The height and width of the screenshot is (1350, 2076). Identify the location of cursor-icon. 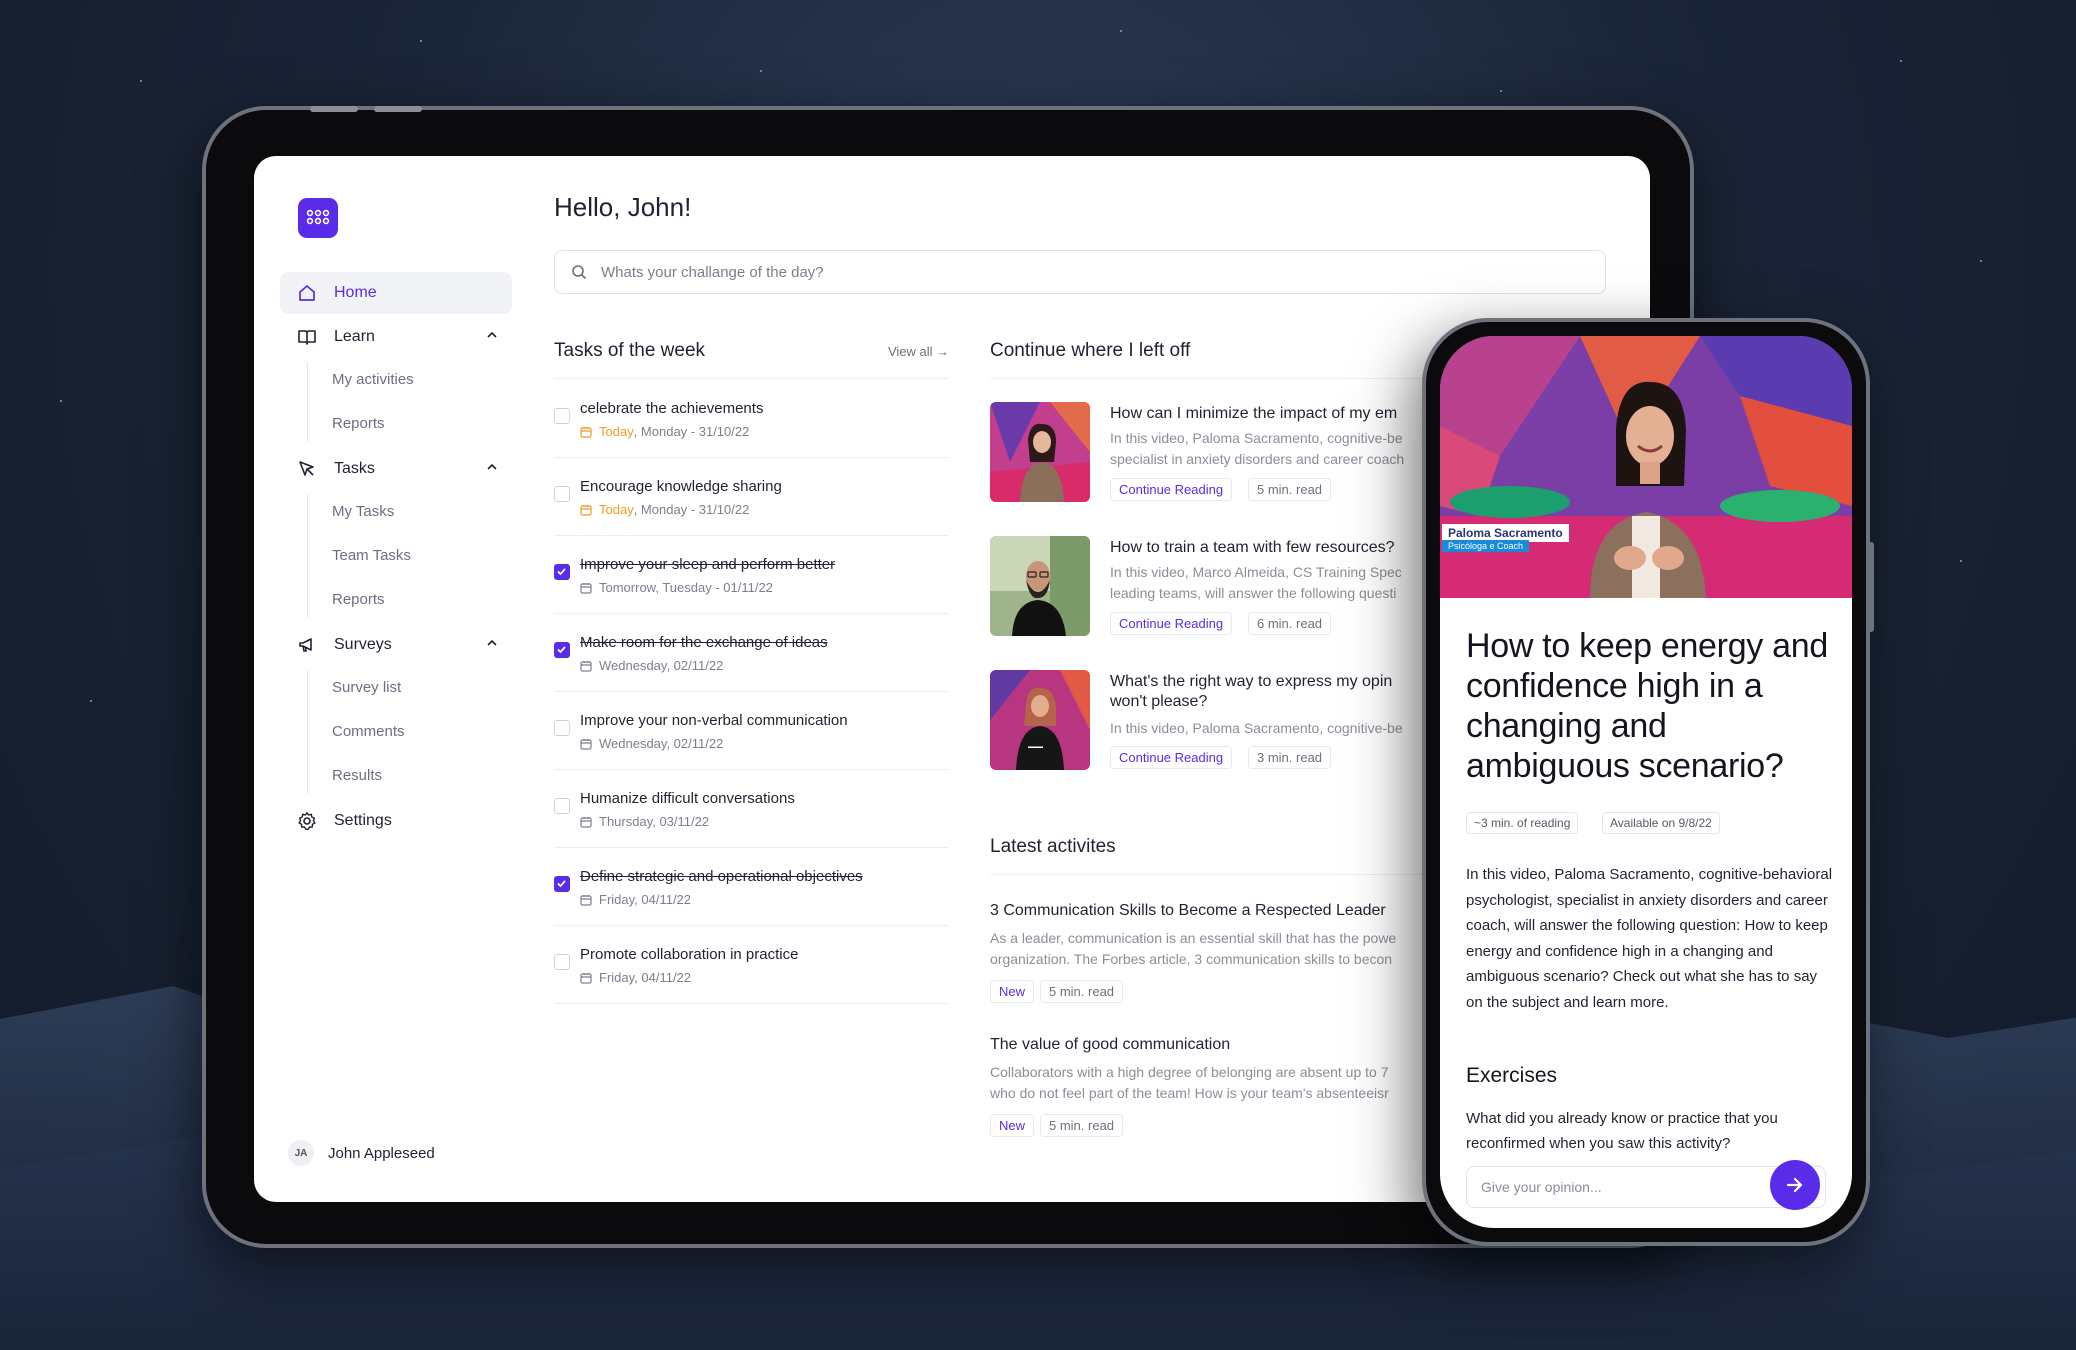
(307, 469).